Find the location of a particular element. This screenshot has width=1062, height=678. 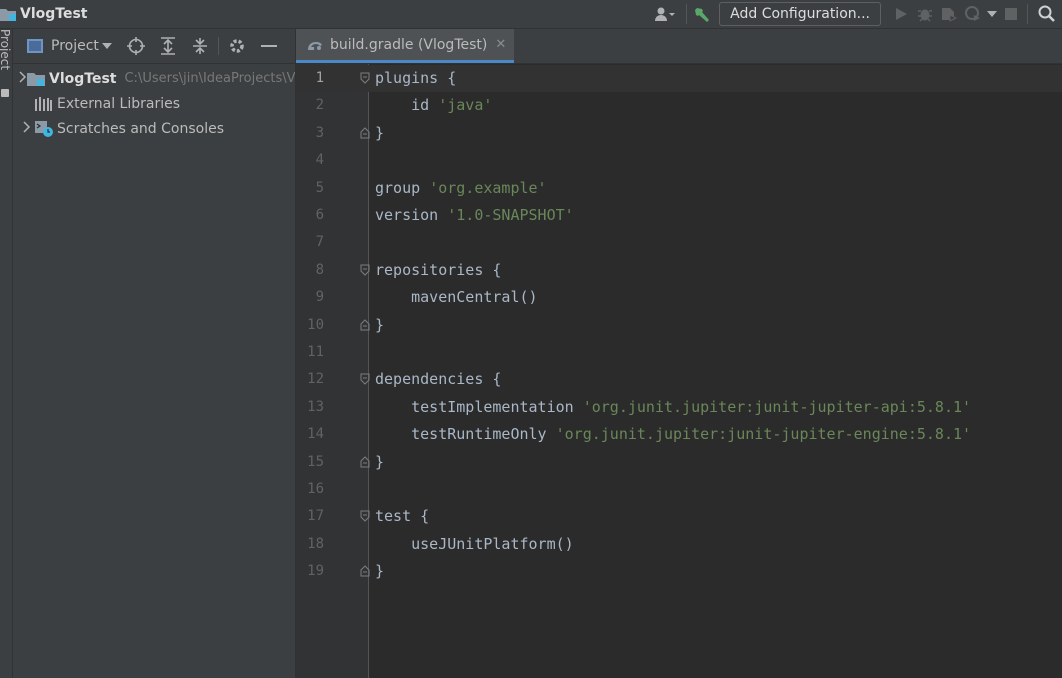

scratches-icon is located at coordinates (44, 128).